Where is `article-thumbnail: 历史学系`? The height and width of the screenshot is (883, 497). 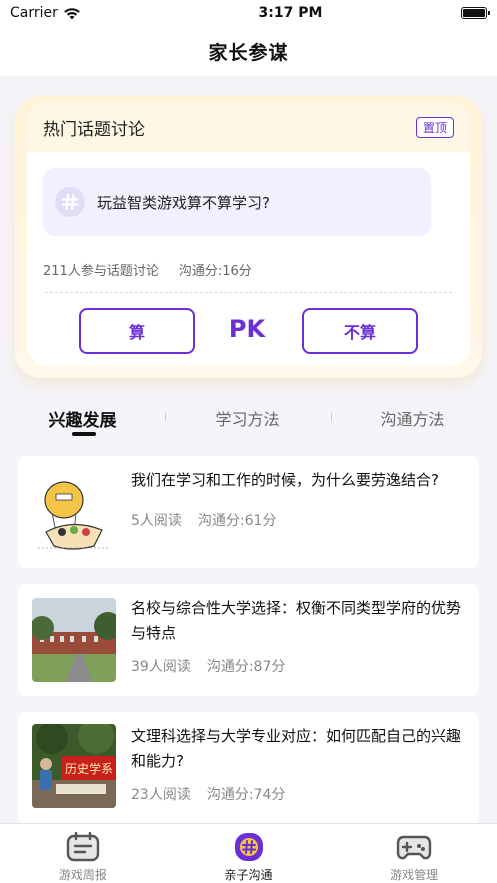
article-thumbnail: 历史学系 is located at coordinates (74, 766).